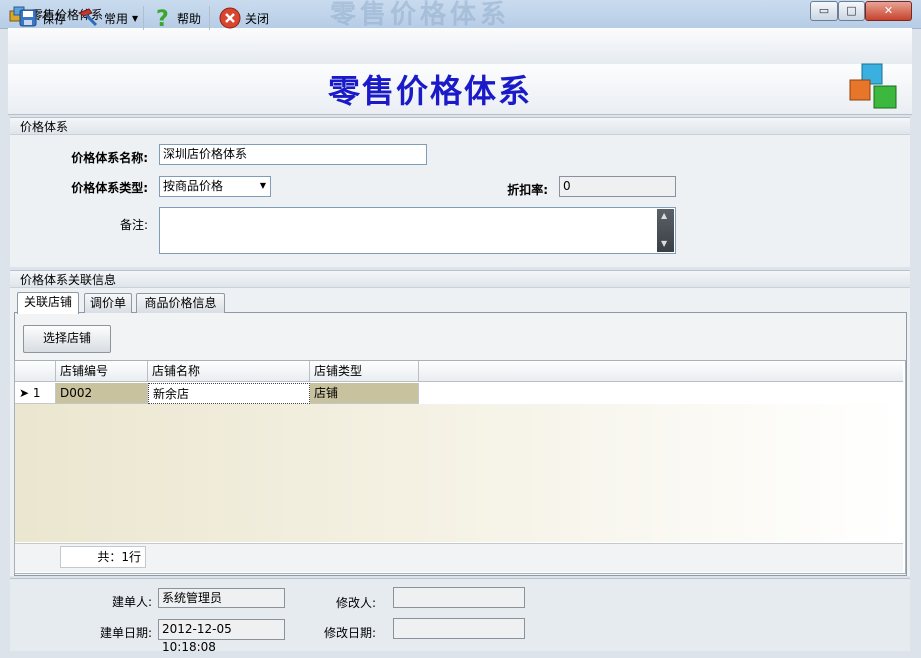  I want to click on remark-textarea, so click(417, 230).